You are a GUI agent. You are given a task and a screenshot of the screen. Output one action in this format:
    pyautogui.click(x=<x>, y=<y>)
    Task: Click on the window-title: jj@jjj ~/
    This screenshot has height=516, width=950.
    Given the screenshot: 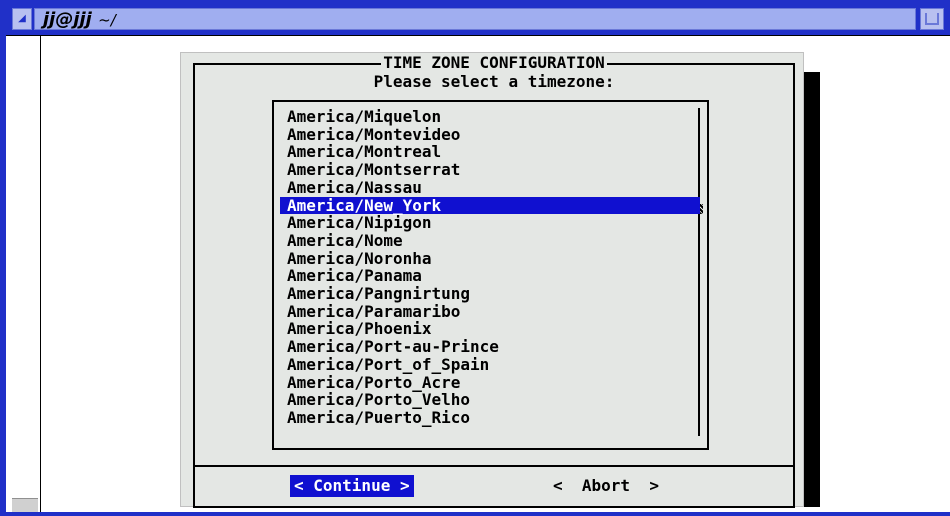 What is the action you would take?
    pyautogui.click(x=79, y=20)
    